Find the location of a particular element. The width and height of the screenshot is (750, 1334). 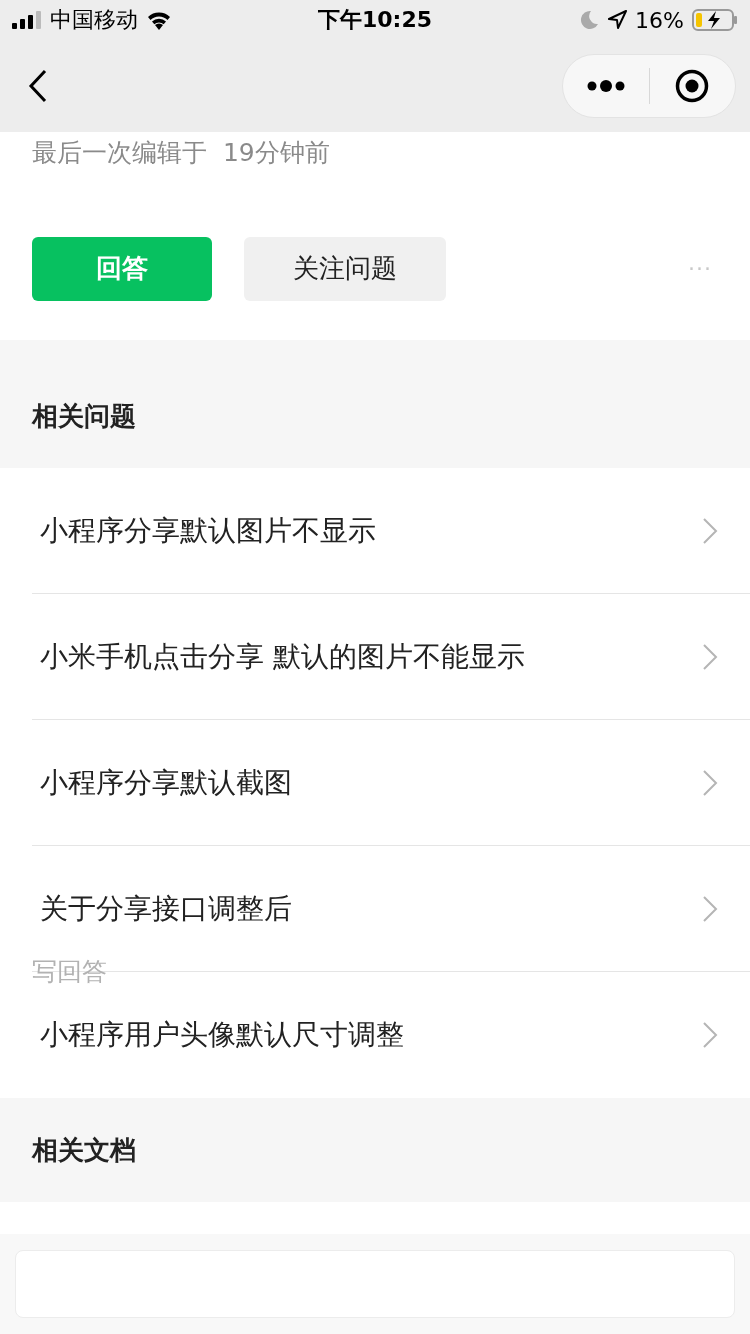

question-title: 小米手机点击分享 默认的图片不能显示 is located at coordinates (283, 656).